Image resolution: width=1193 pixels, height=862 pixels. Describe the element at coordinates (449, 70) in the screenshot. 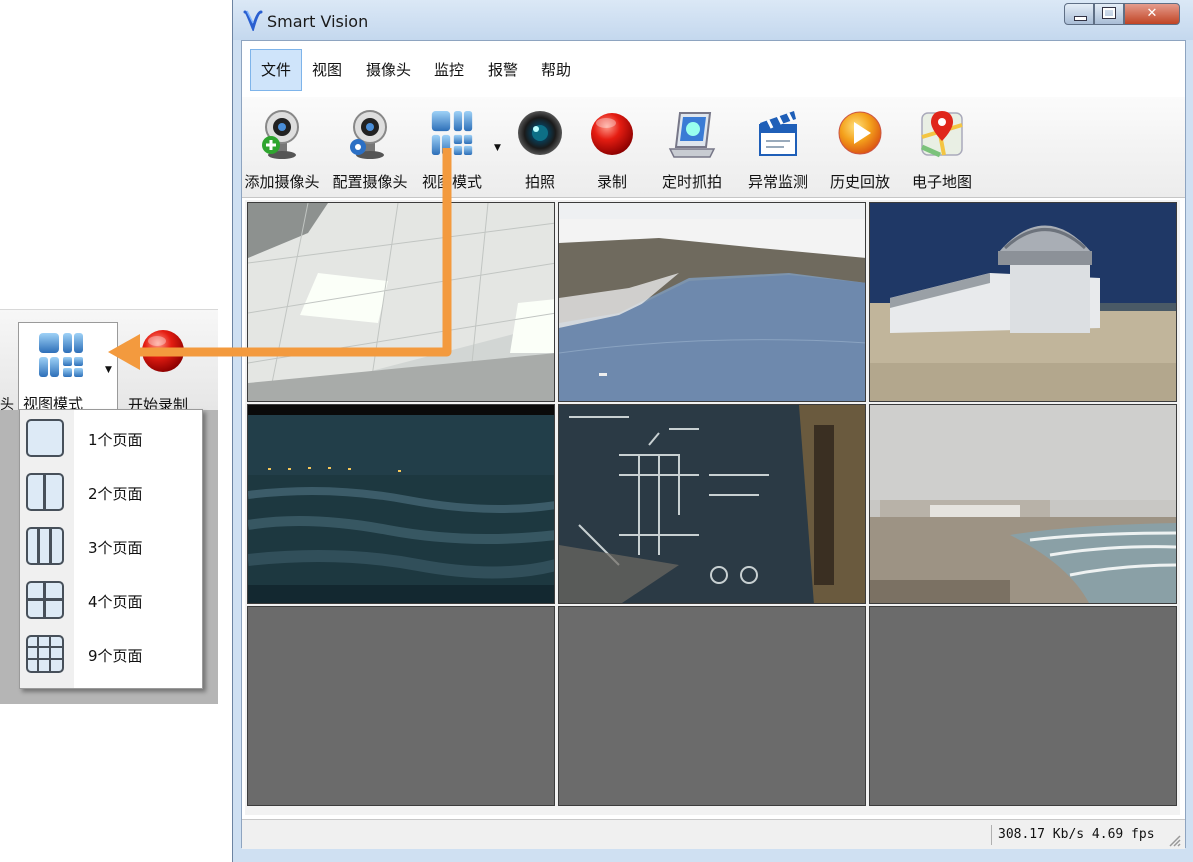

I see `menu-monitor: 监控` at that location.